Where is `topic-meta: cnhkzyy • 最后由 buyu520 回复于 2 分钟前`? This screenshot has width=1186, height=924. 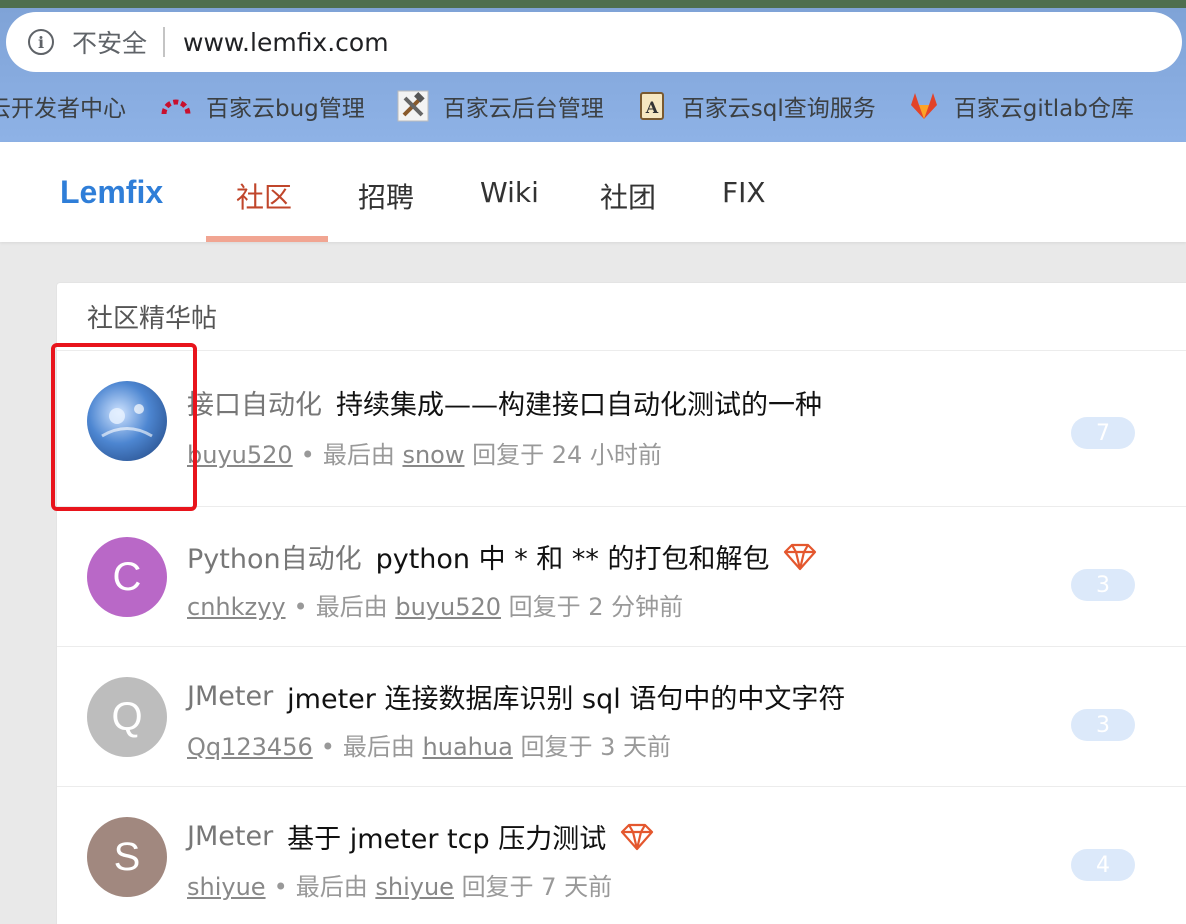
topic-meta: cnhkzyy • 最后由 buyu520 回复于 2 分钟前 is located at coordinates (435, 604).